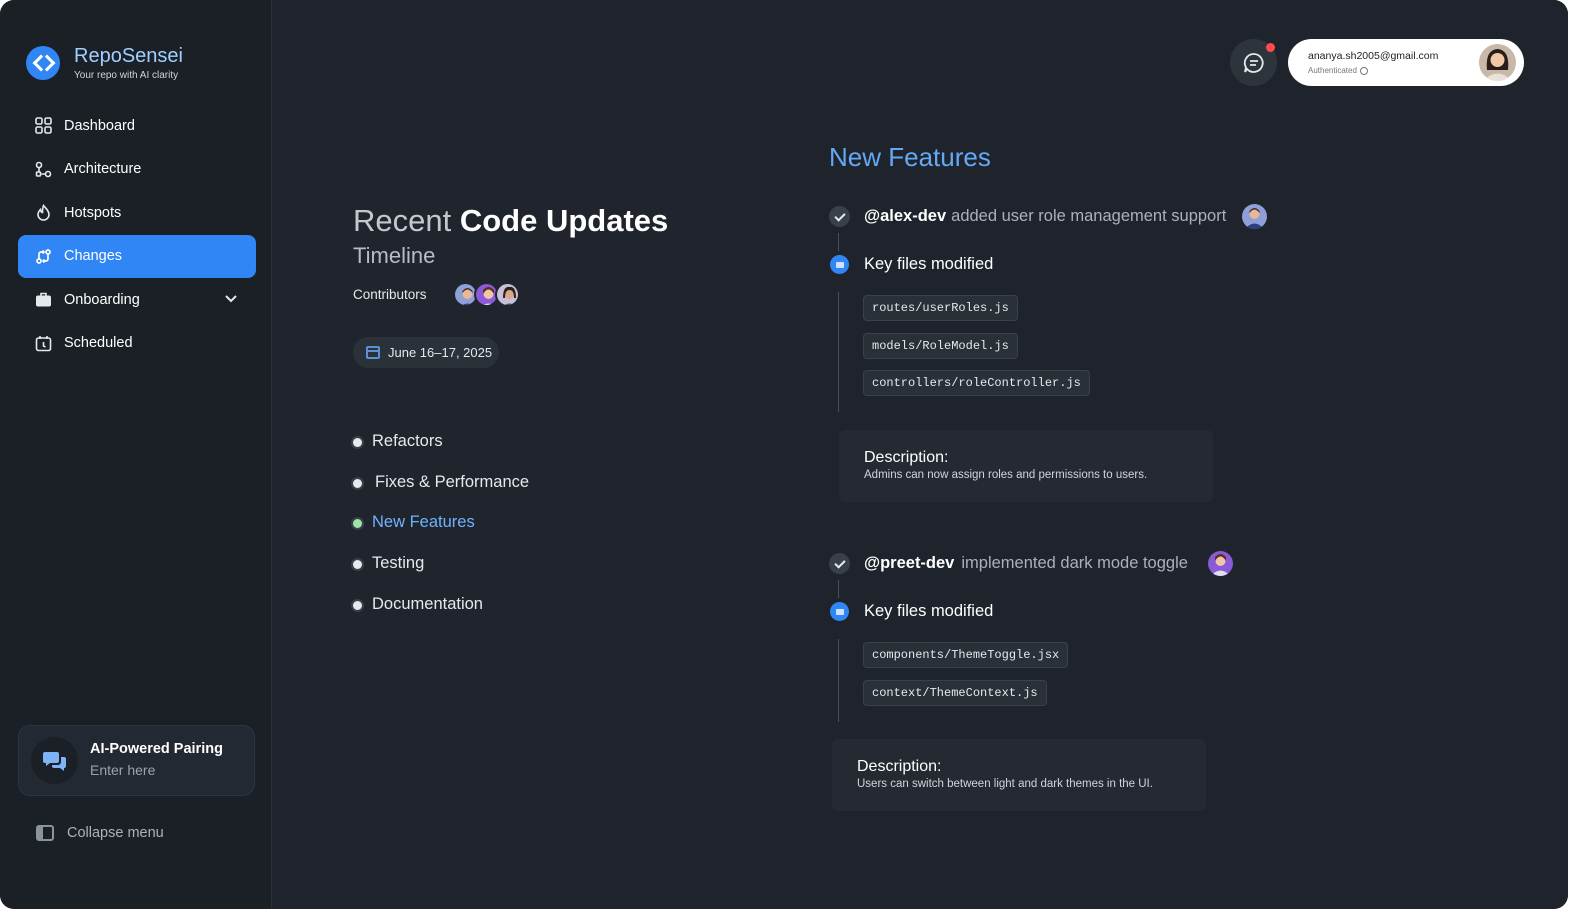 The width and height of the screenshot is (1583, 918). Describe the element at coordinates (136, 760) in the screenshot. I see `ai-pairing-card: AI-Powered Pairing` at that location.